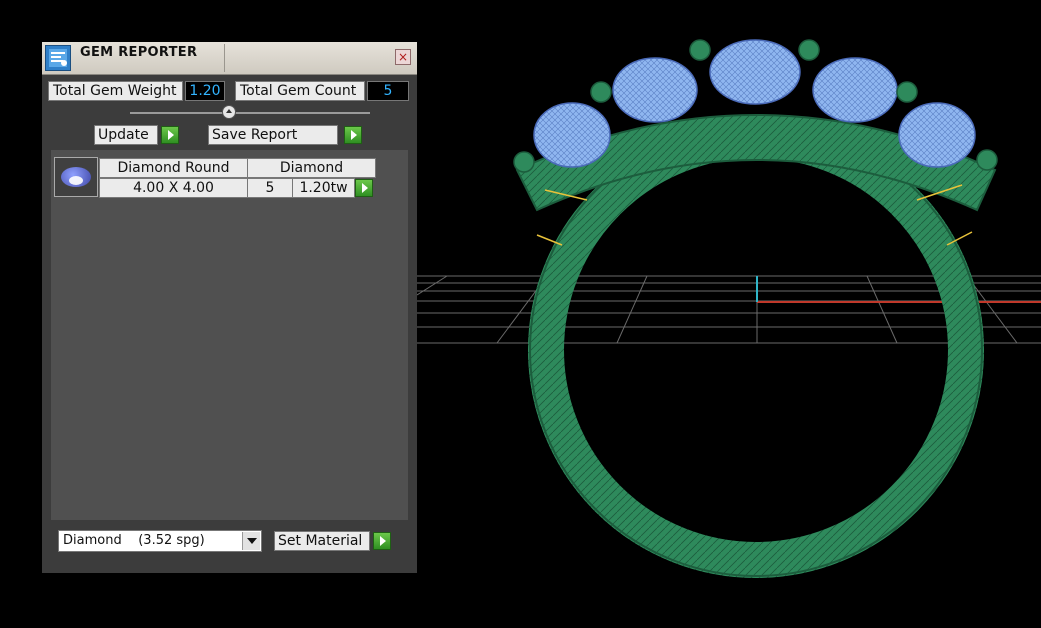 Image resolution: width=1041 pixels, height=628 pixels. What do you see at coordinates (58, 58) in the screenshot?
I see `gem-reporter-app-icon` at bounding box center [58, 58].